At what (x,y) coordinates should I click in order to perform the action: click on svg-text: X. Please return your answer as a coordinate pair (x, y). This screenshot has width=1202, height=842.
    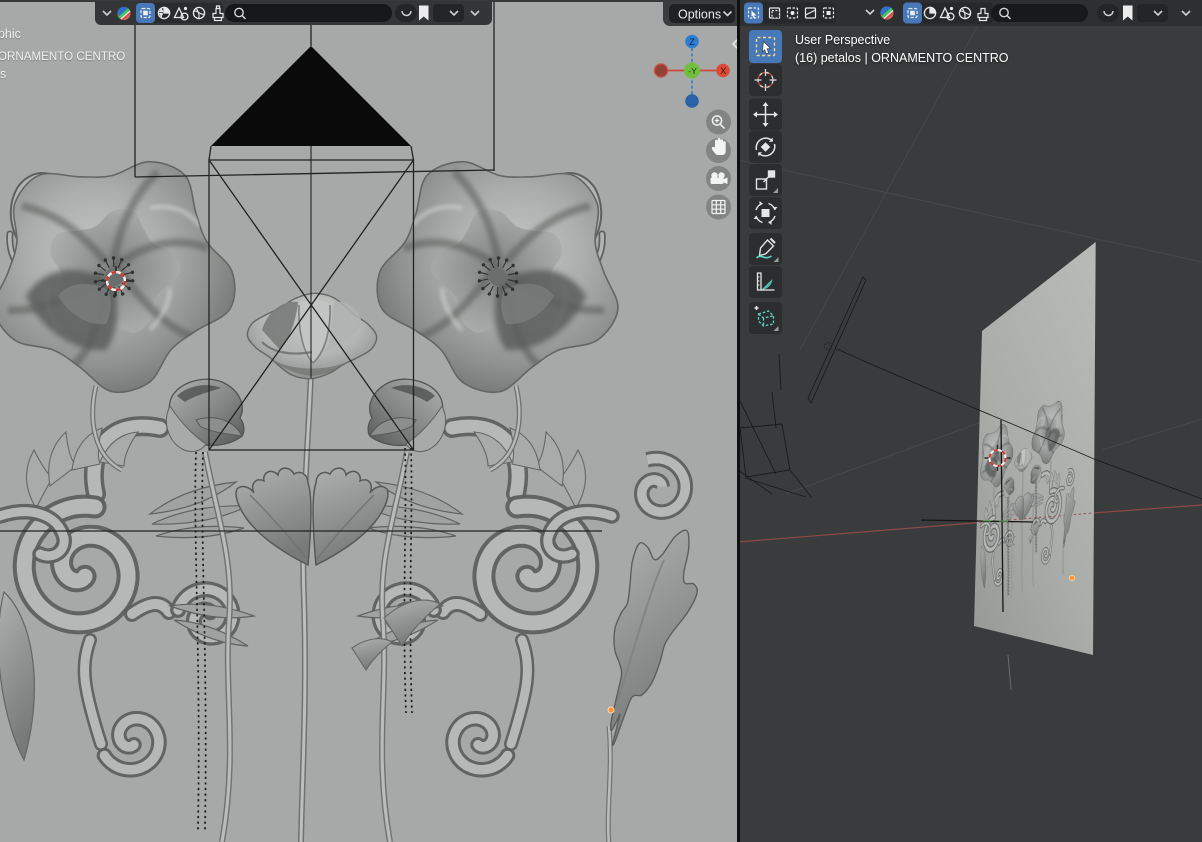
    Looking at the image, I should click on (723, 71).